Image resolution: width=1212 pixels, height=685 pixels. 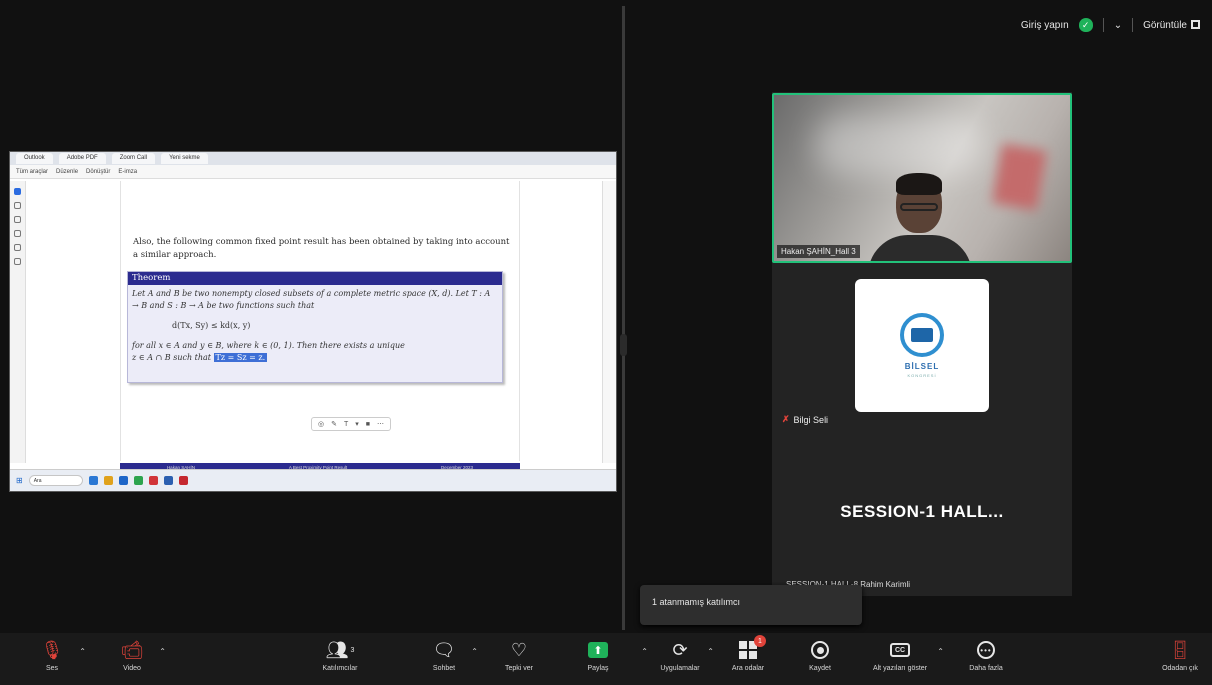 I want to click on participants-count: 3, so click(x=352, y=650).